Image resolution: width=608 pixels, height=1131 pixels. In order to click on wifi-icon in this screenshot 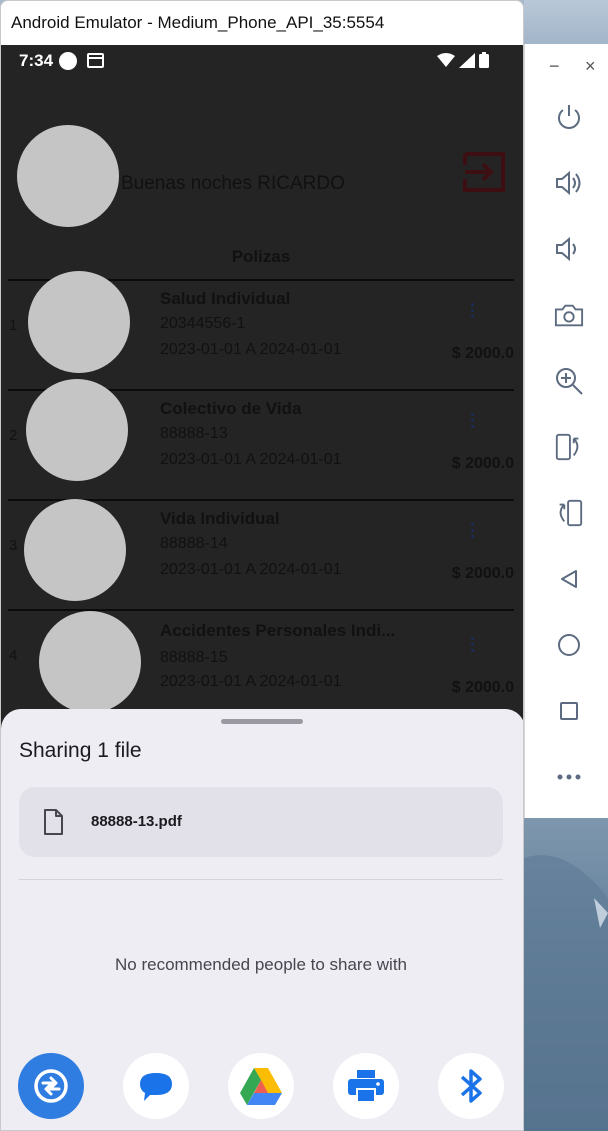, I will do `click(446, 60)`.